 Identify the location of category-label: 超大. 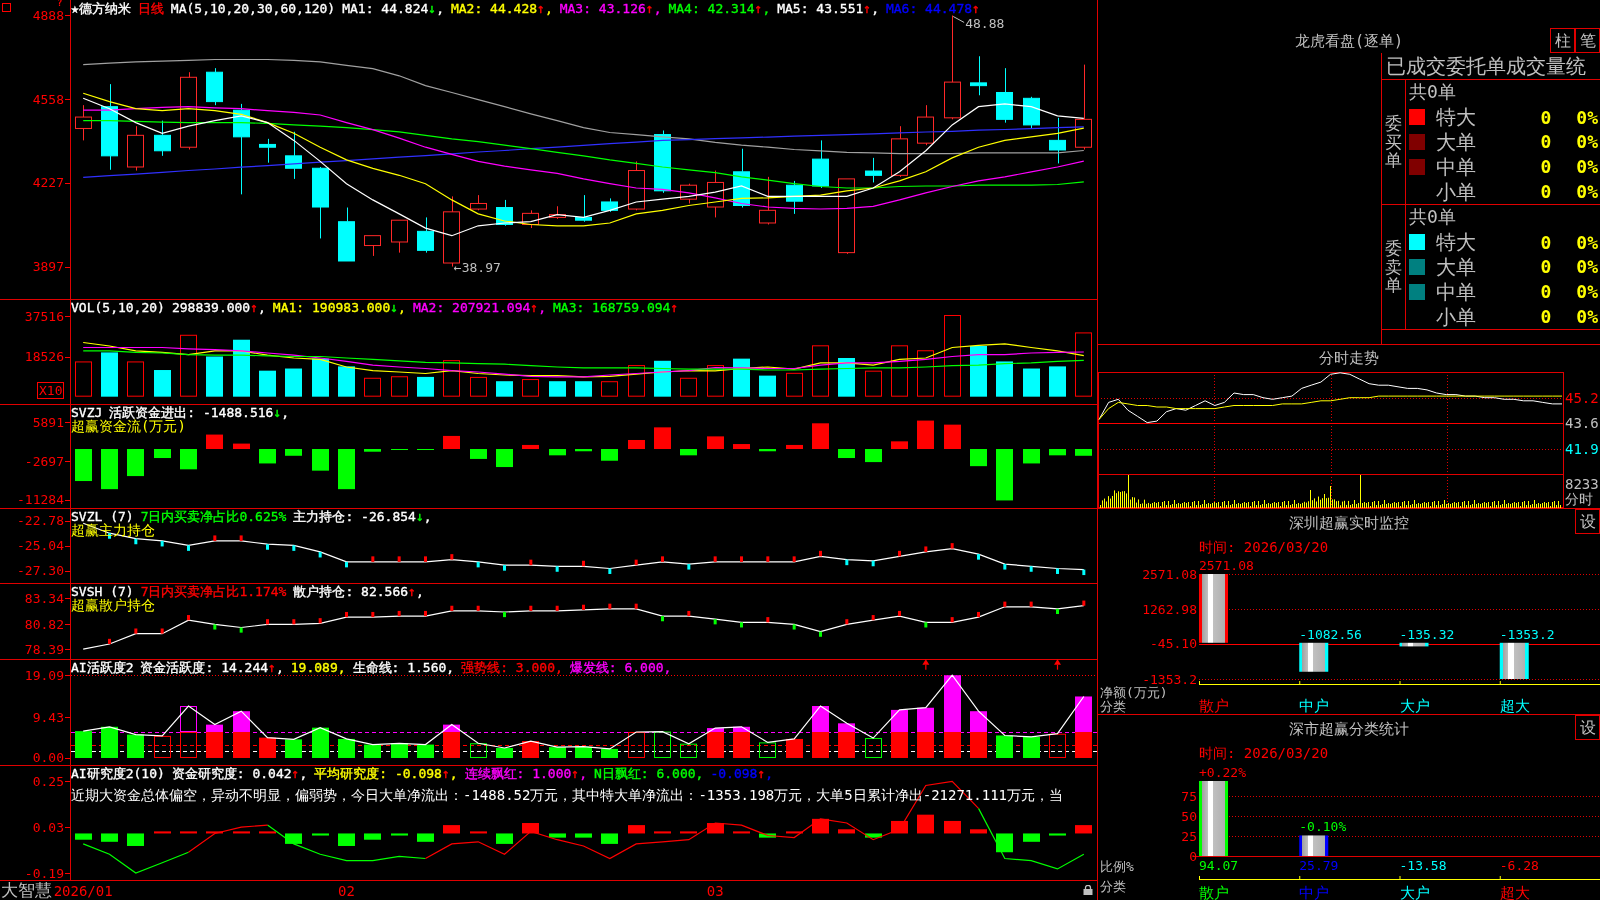
(1514, 892).